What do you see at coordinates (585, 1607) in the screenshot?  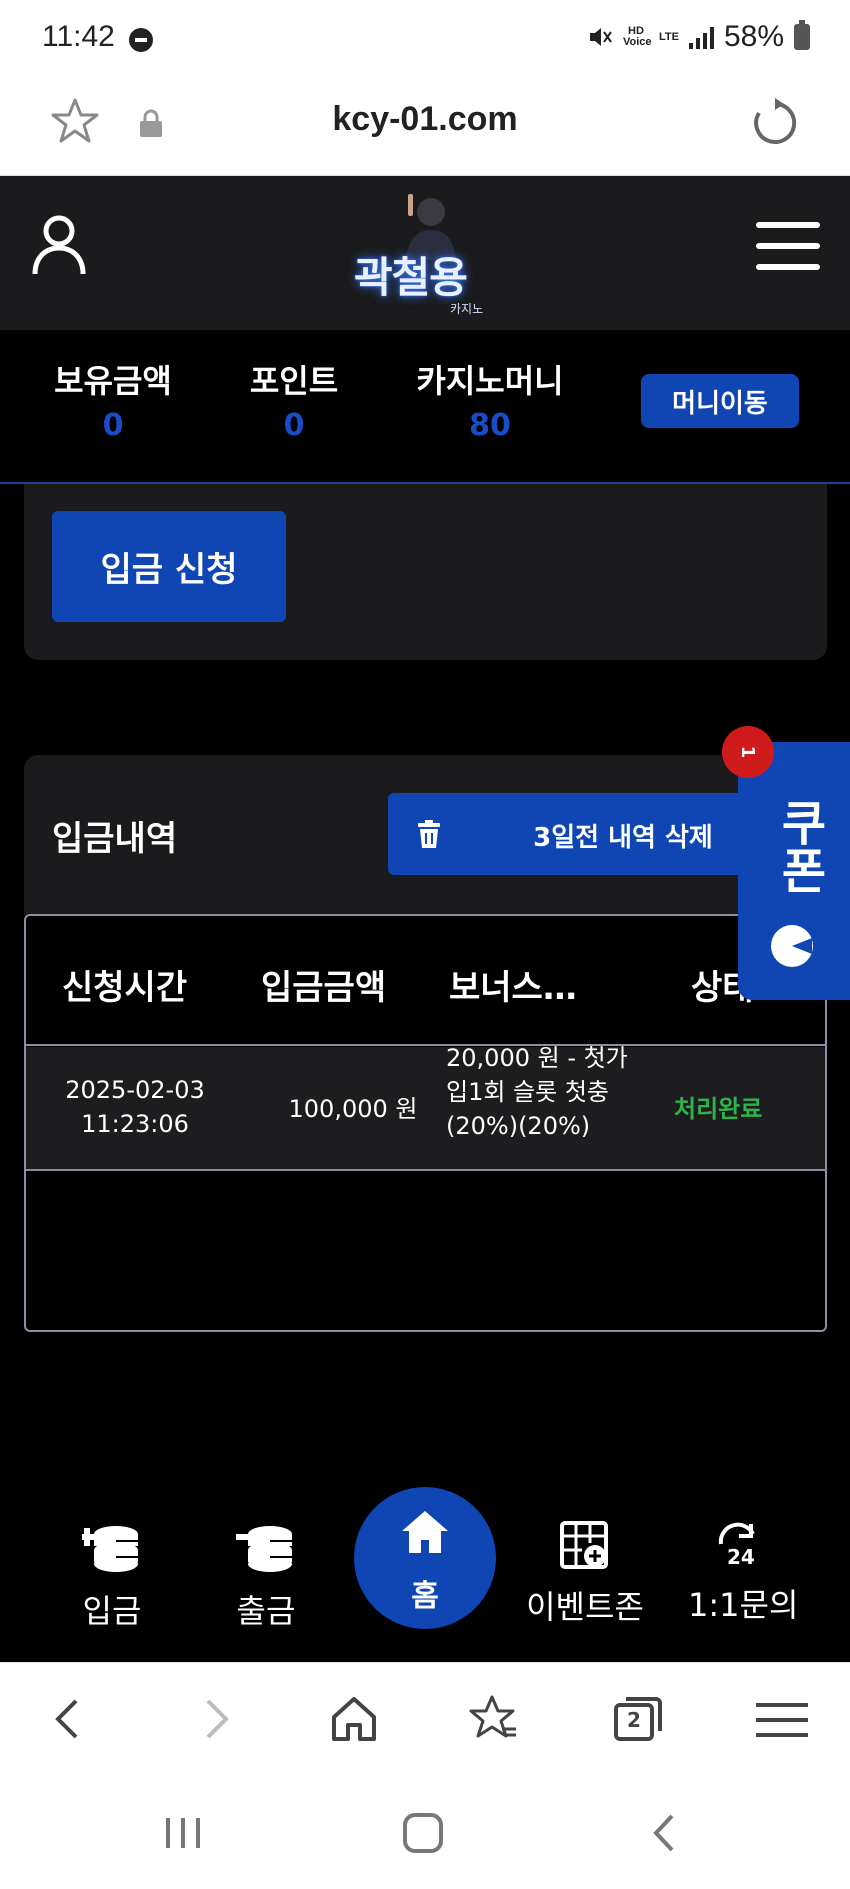 I see `nav-label-event-zone: 이벤트존` at bounding box center [585, 1607].